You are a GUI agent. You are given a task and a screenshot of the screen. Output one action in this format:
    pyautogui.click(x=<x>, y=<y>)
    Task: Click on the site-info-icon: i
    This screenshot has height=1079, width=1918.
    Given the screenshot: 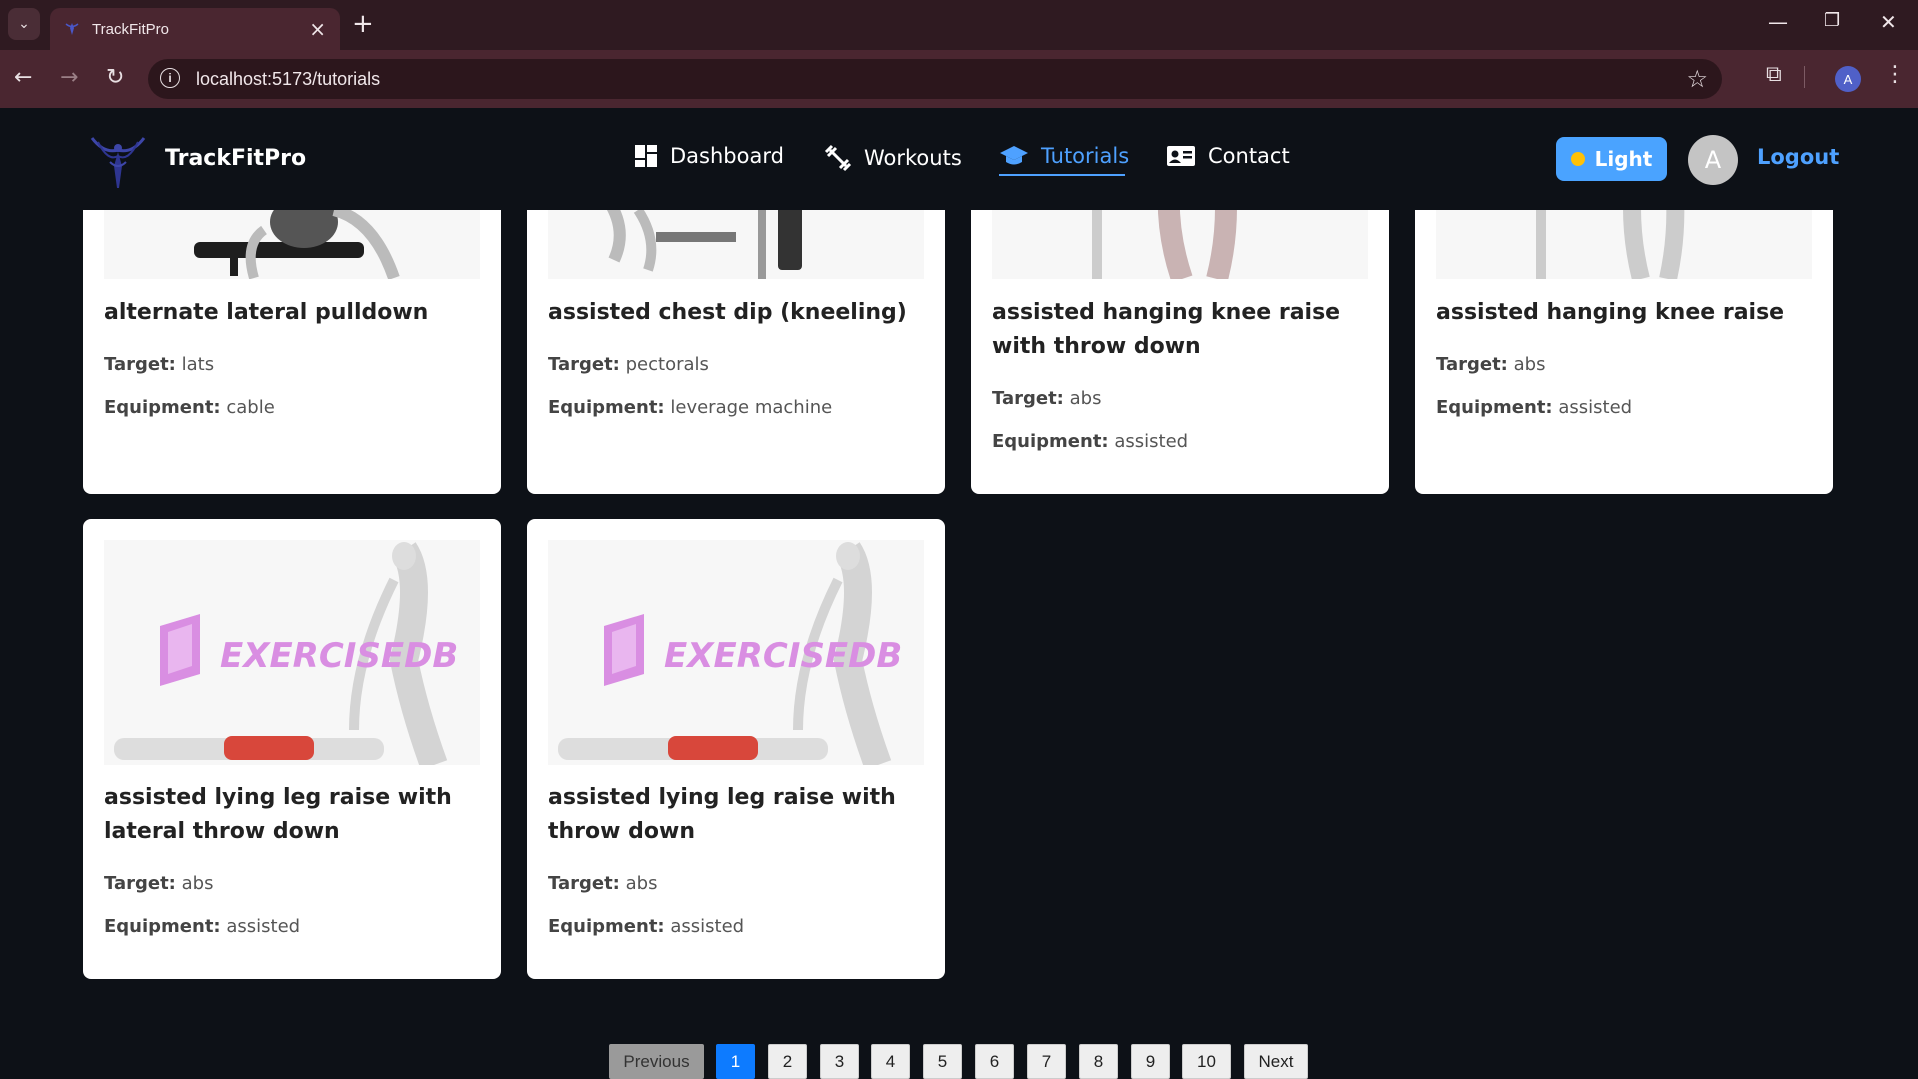 What is the action you would take?
    pyautogui.click(x=170, y=78)
    